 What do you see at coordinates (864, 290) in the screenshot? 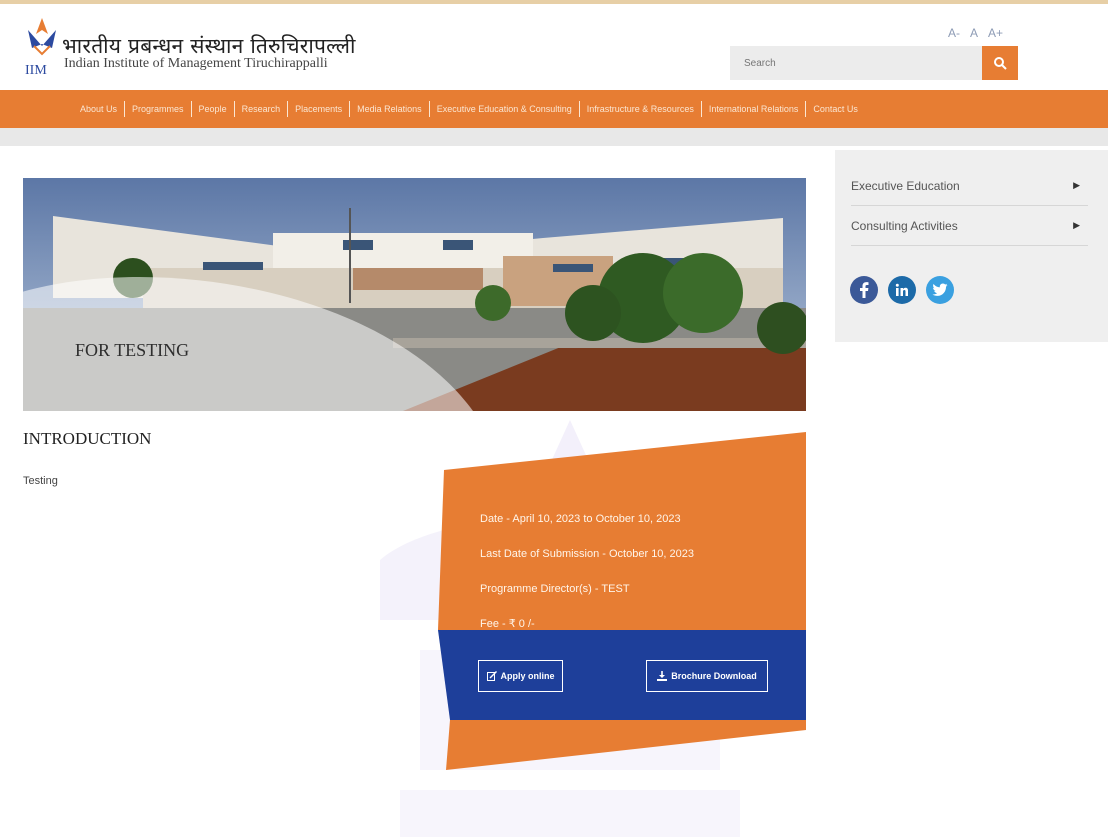
I see `facebook-icon` at bounding box center [864, 290].